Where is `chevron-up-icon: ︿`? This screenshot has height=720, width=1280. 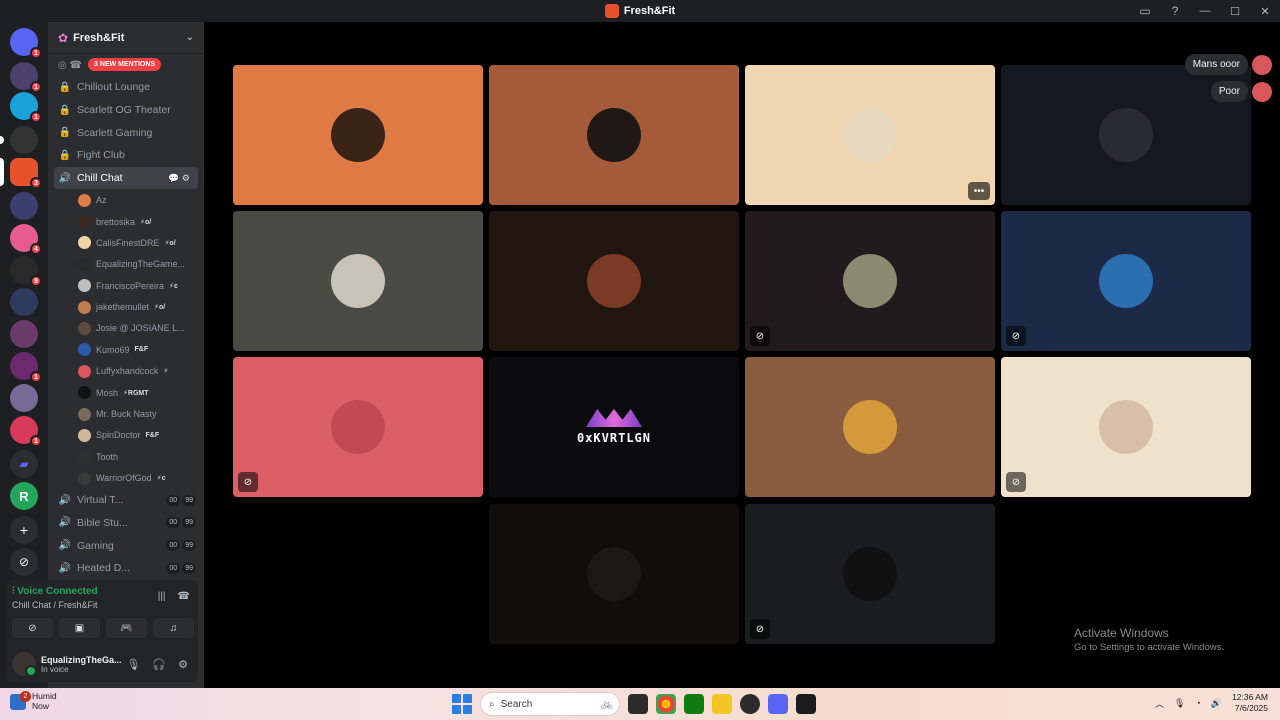
chevron-up-icon: ︿ is located at coordinates (1159, 703).